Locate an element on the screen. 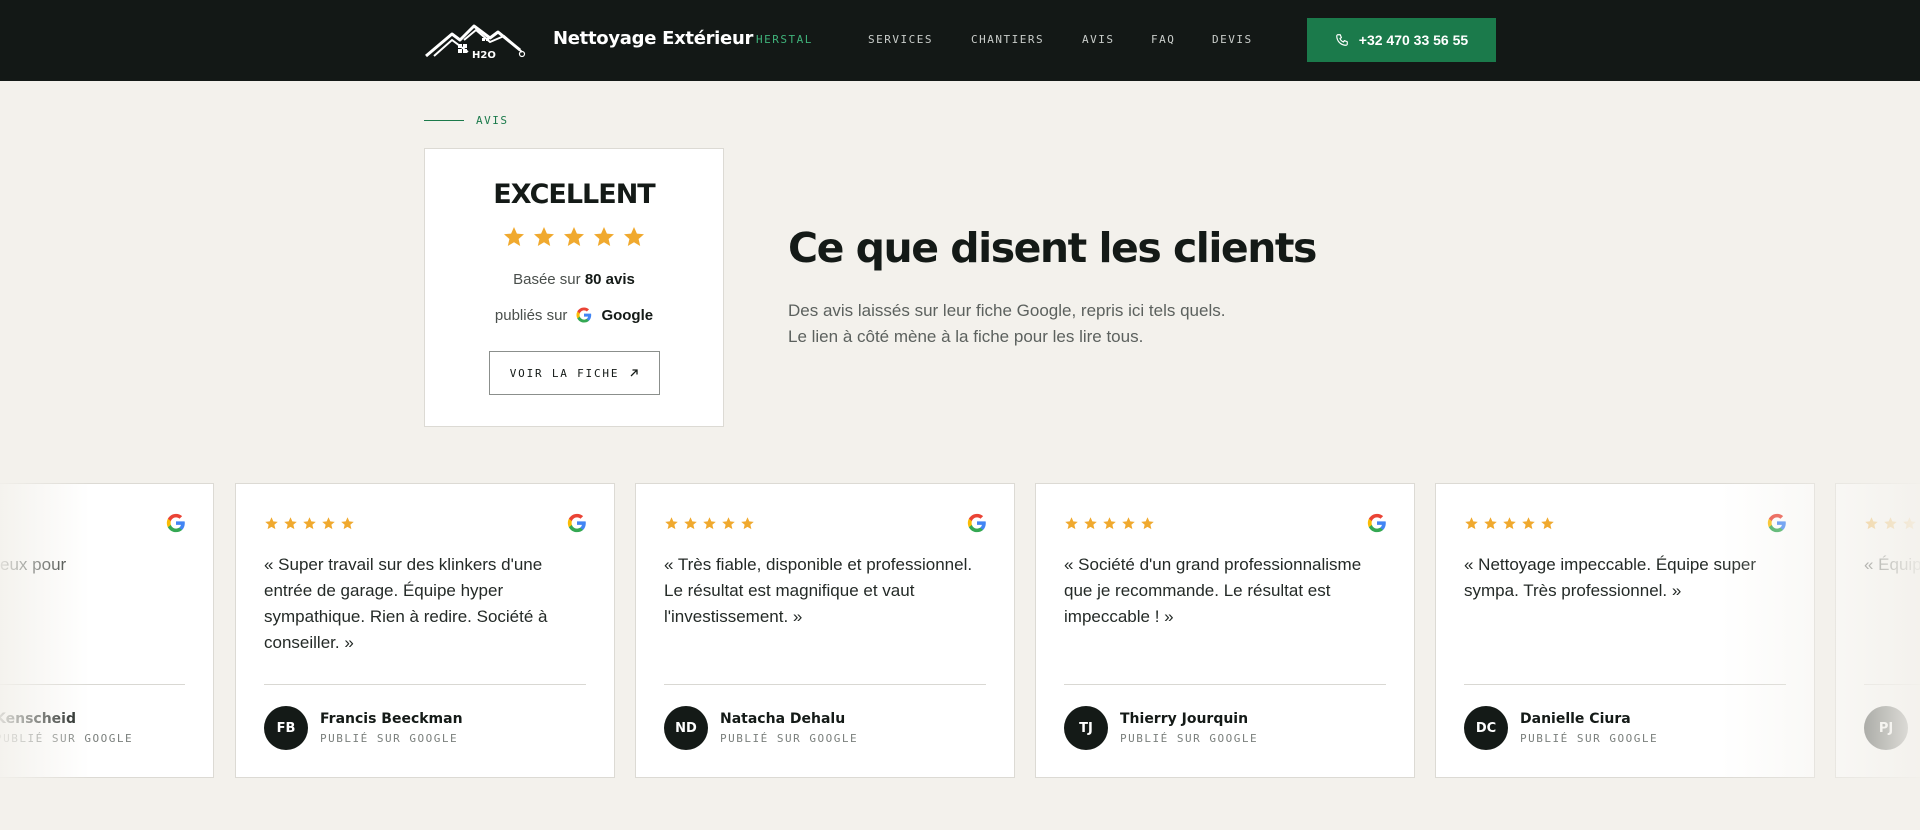  review-author: Kenscheid is located at coordinates (38, 719).